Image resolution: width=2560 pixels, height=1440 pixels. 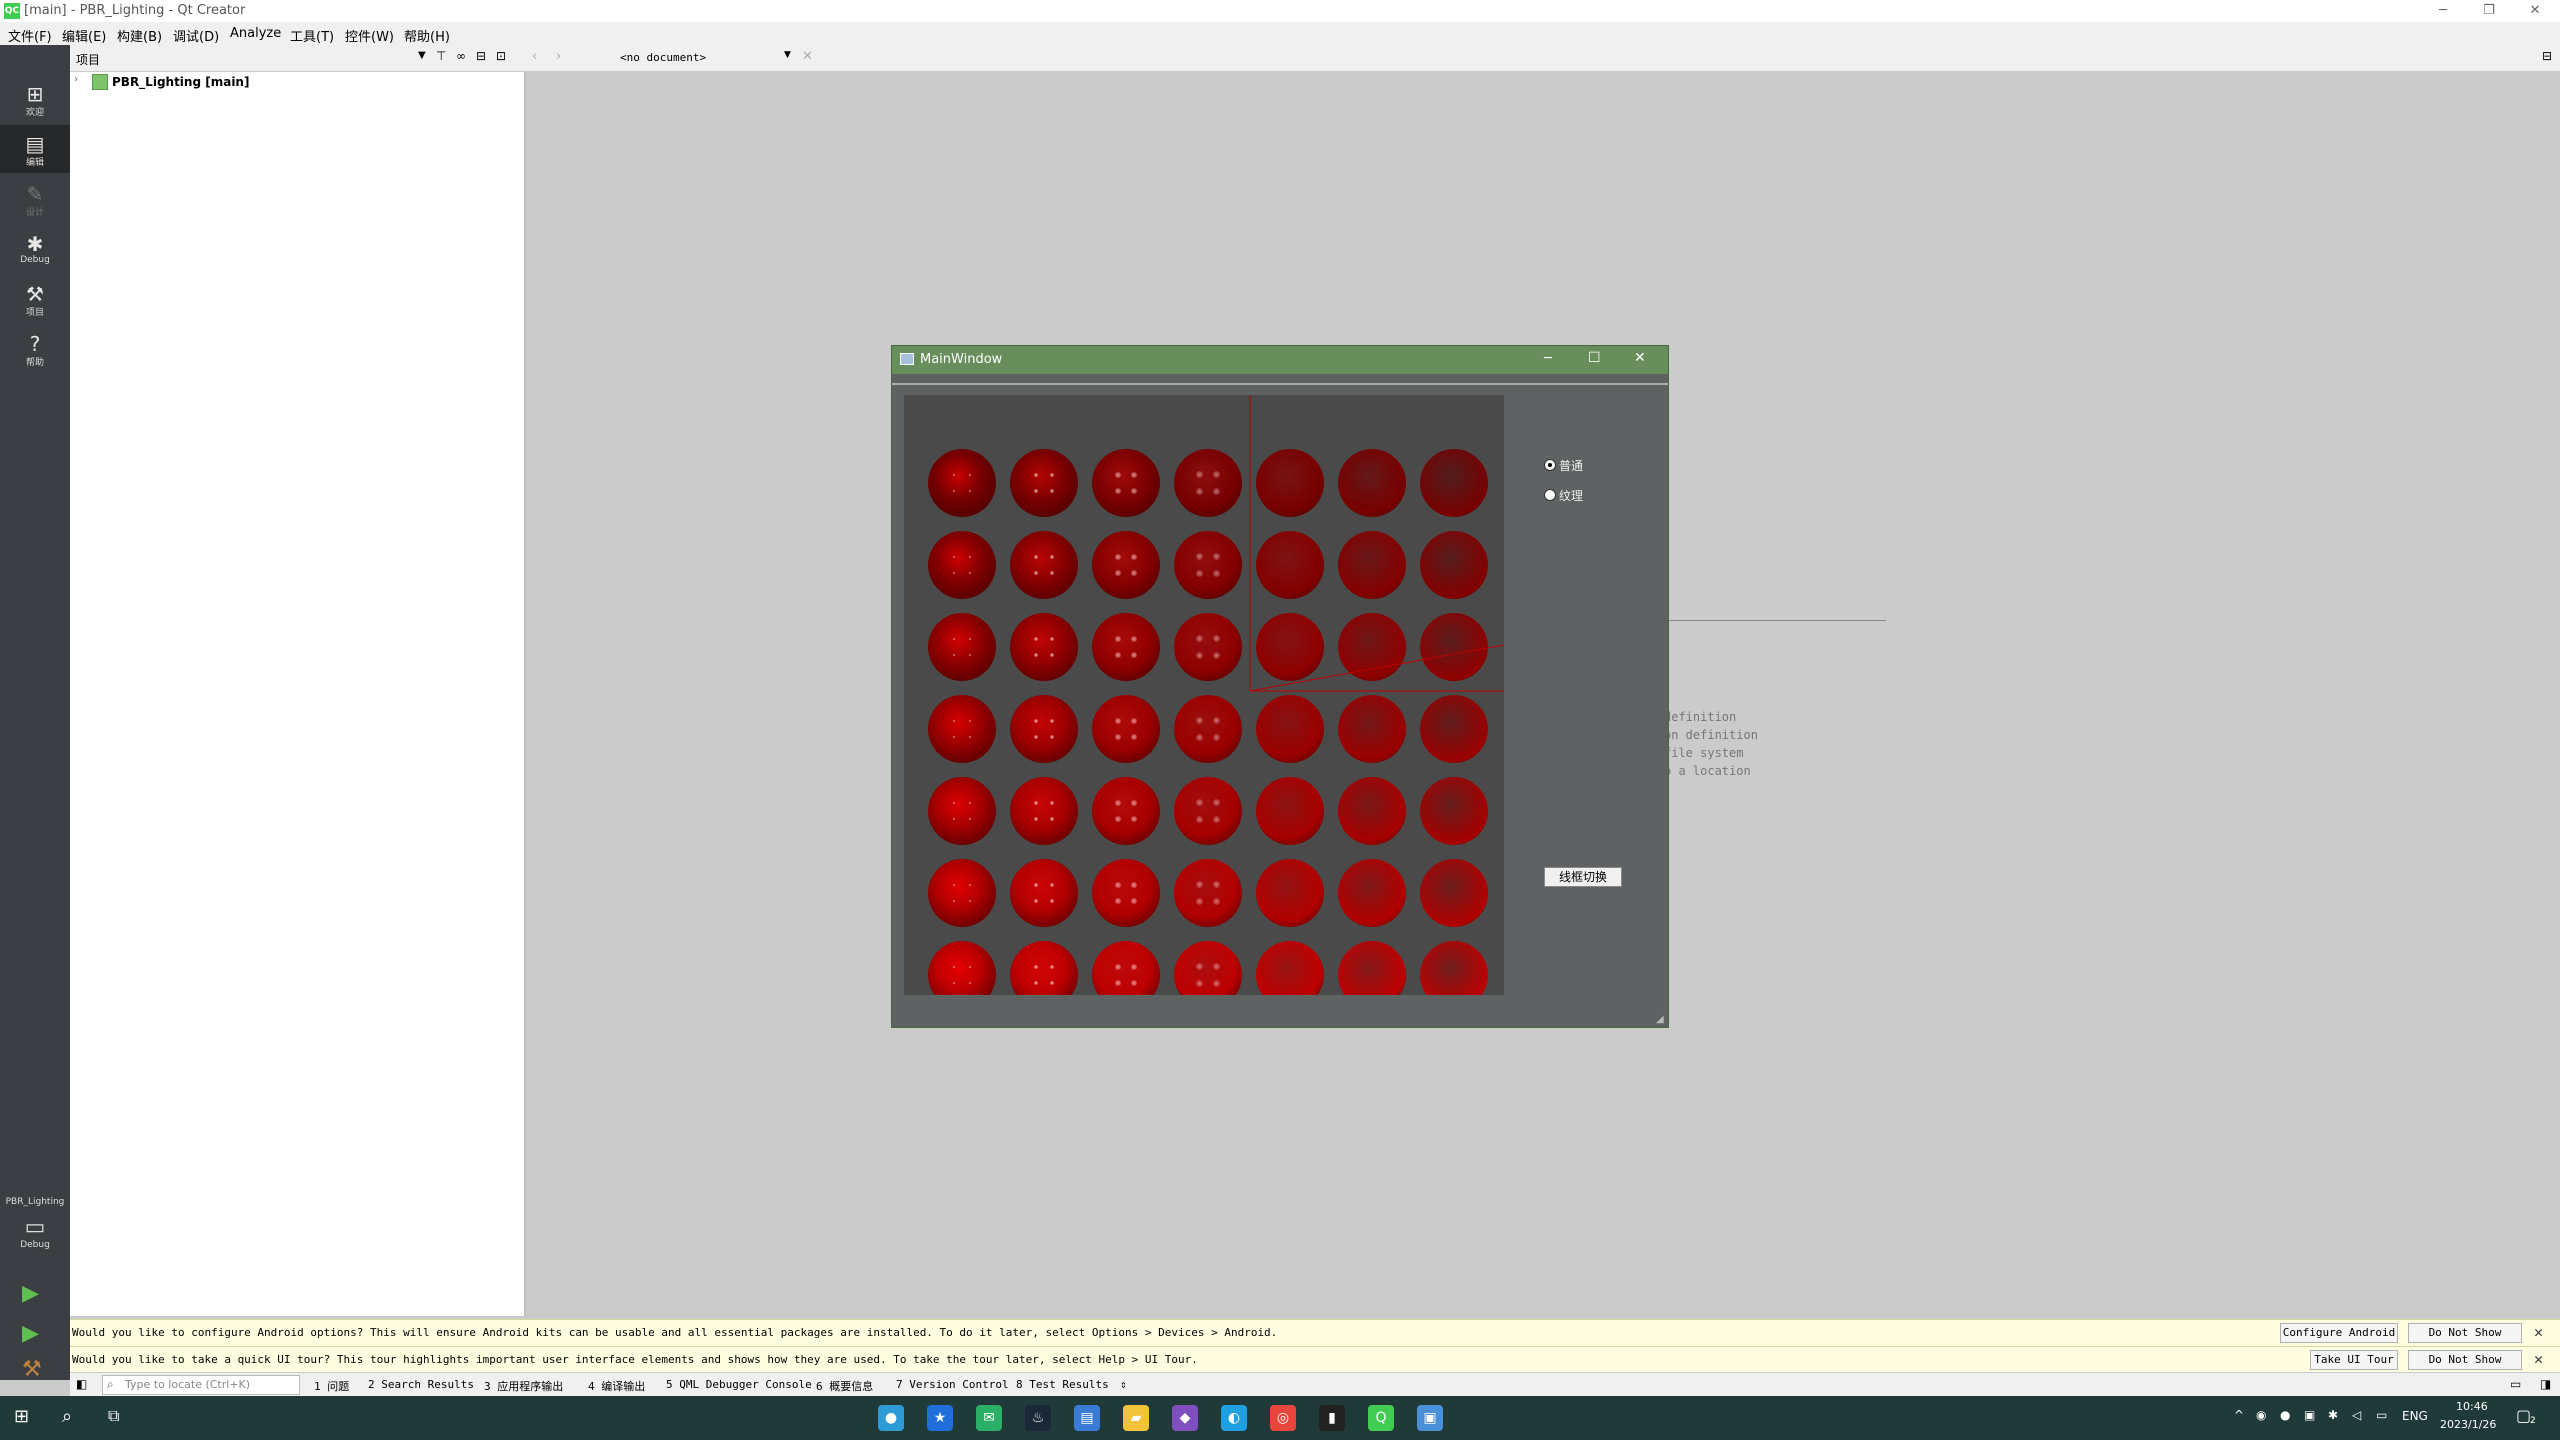 What do you see at coordinates (2356, 1415) in the screenshot?
I see `volume-icon: ◁` at bounding box center [2356, 1415].